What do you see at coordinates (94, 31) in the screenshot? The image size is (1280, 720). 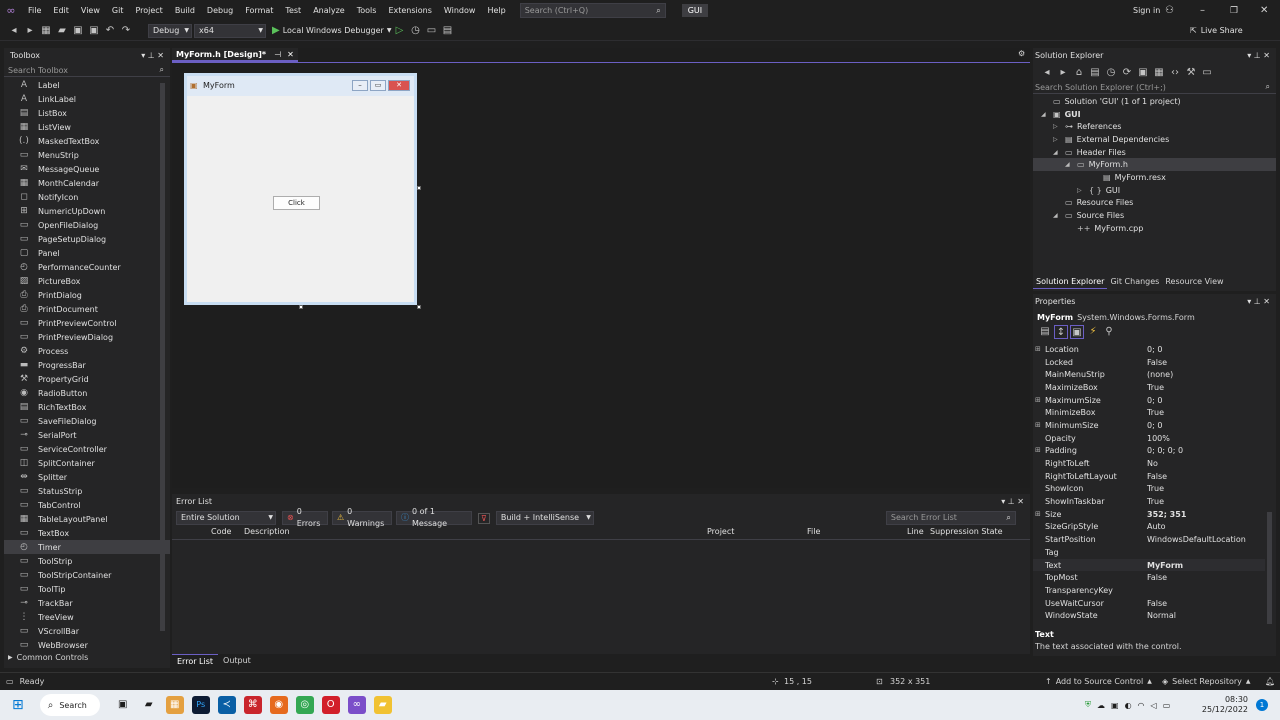 I see `save-all-icon: ▣` at bounding box center [94, 31].